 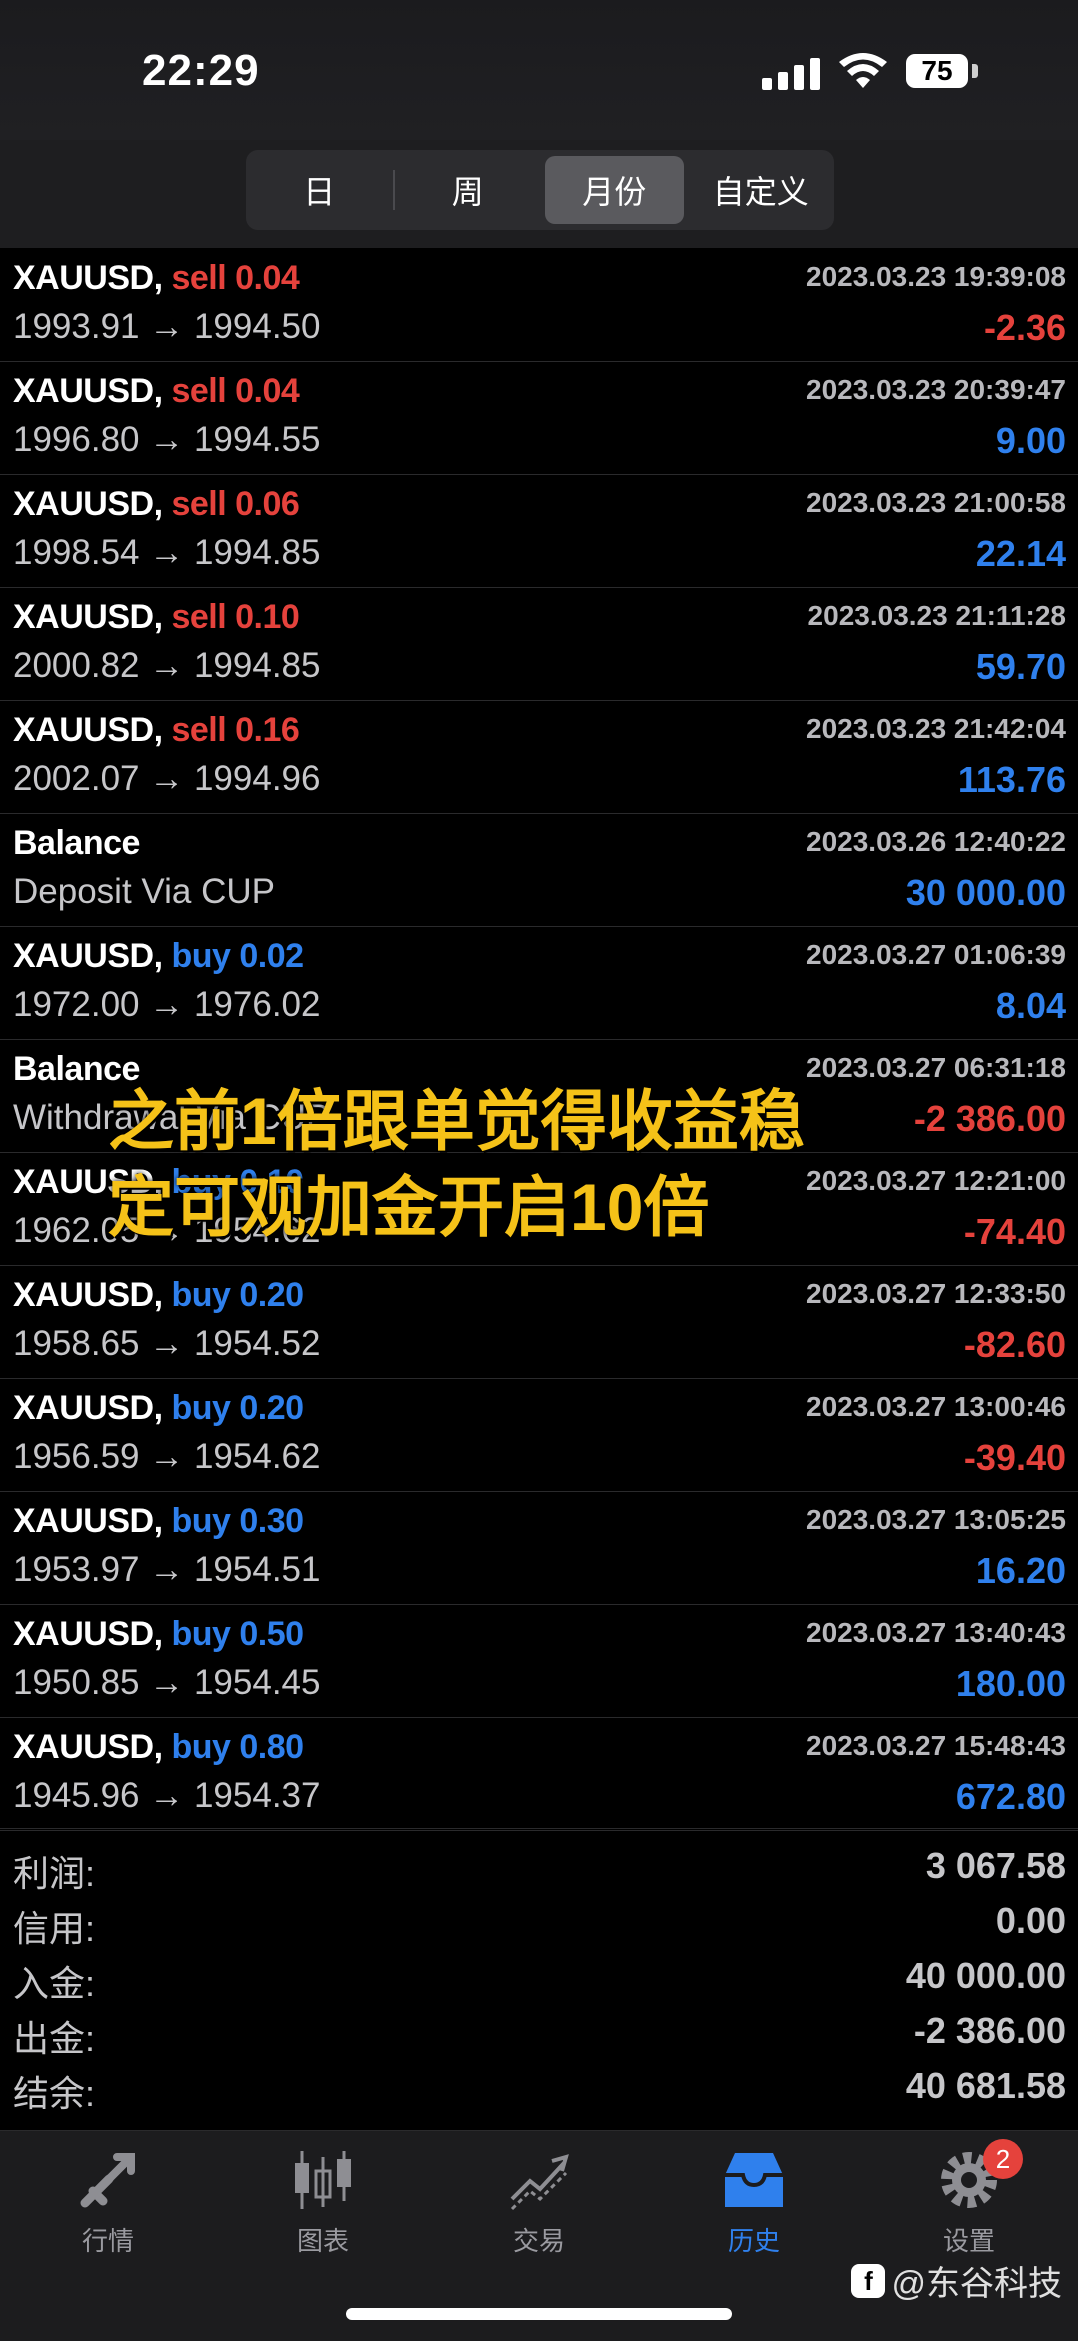 I want to click on cellular-signal-icon, so click(x=791, y=73).